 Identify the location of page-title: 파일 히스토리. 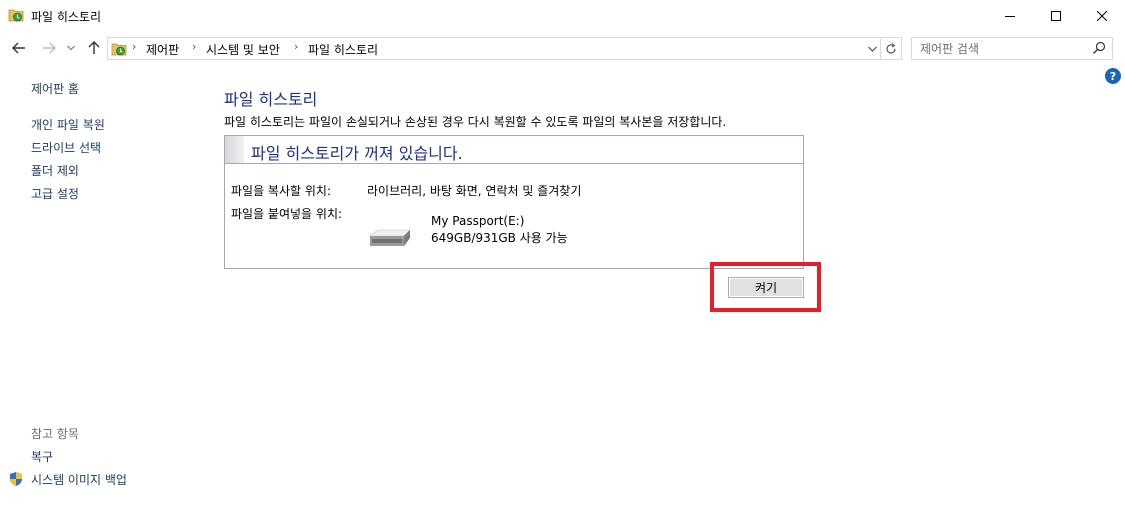
(271, 99).